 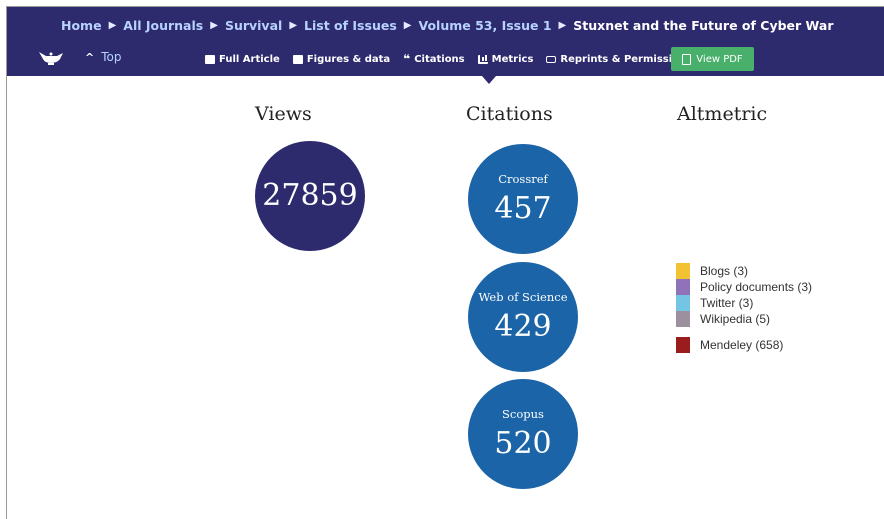 I want to click on tab-label: Citations, so click(x=439, y=59).